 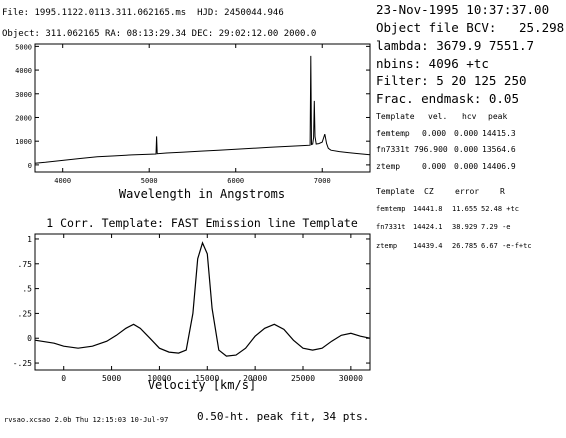 What do you see at coordinates (23, 142) in the screenshot?
I see `spectrum-y-tick-label: 1000` at bounding box center [23, 142].